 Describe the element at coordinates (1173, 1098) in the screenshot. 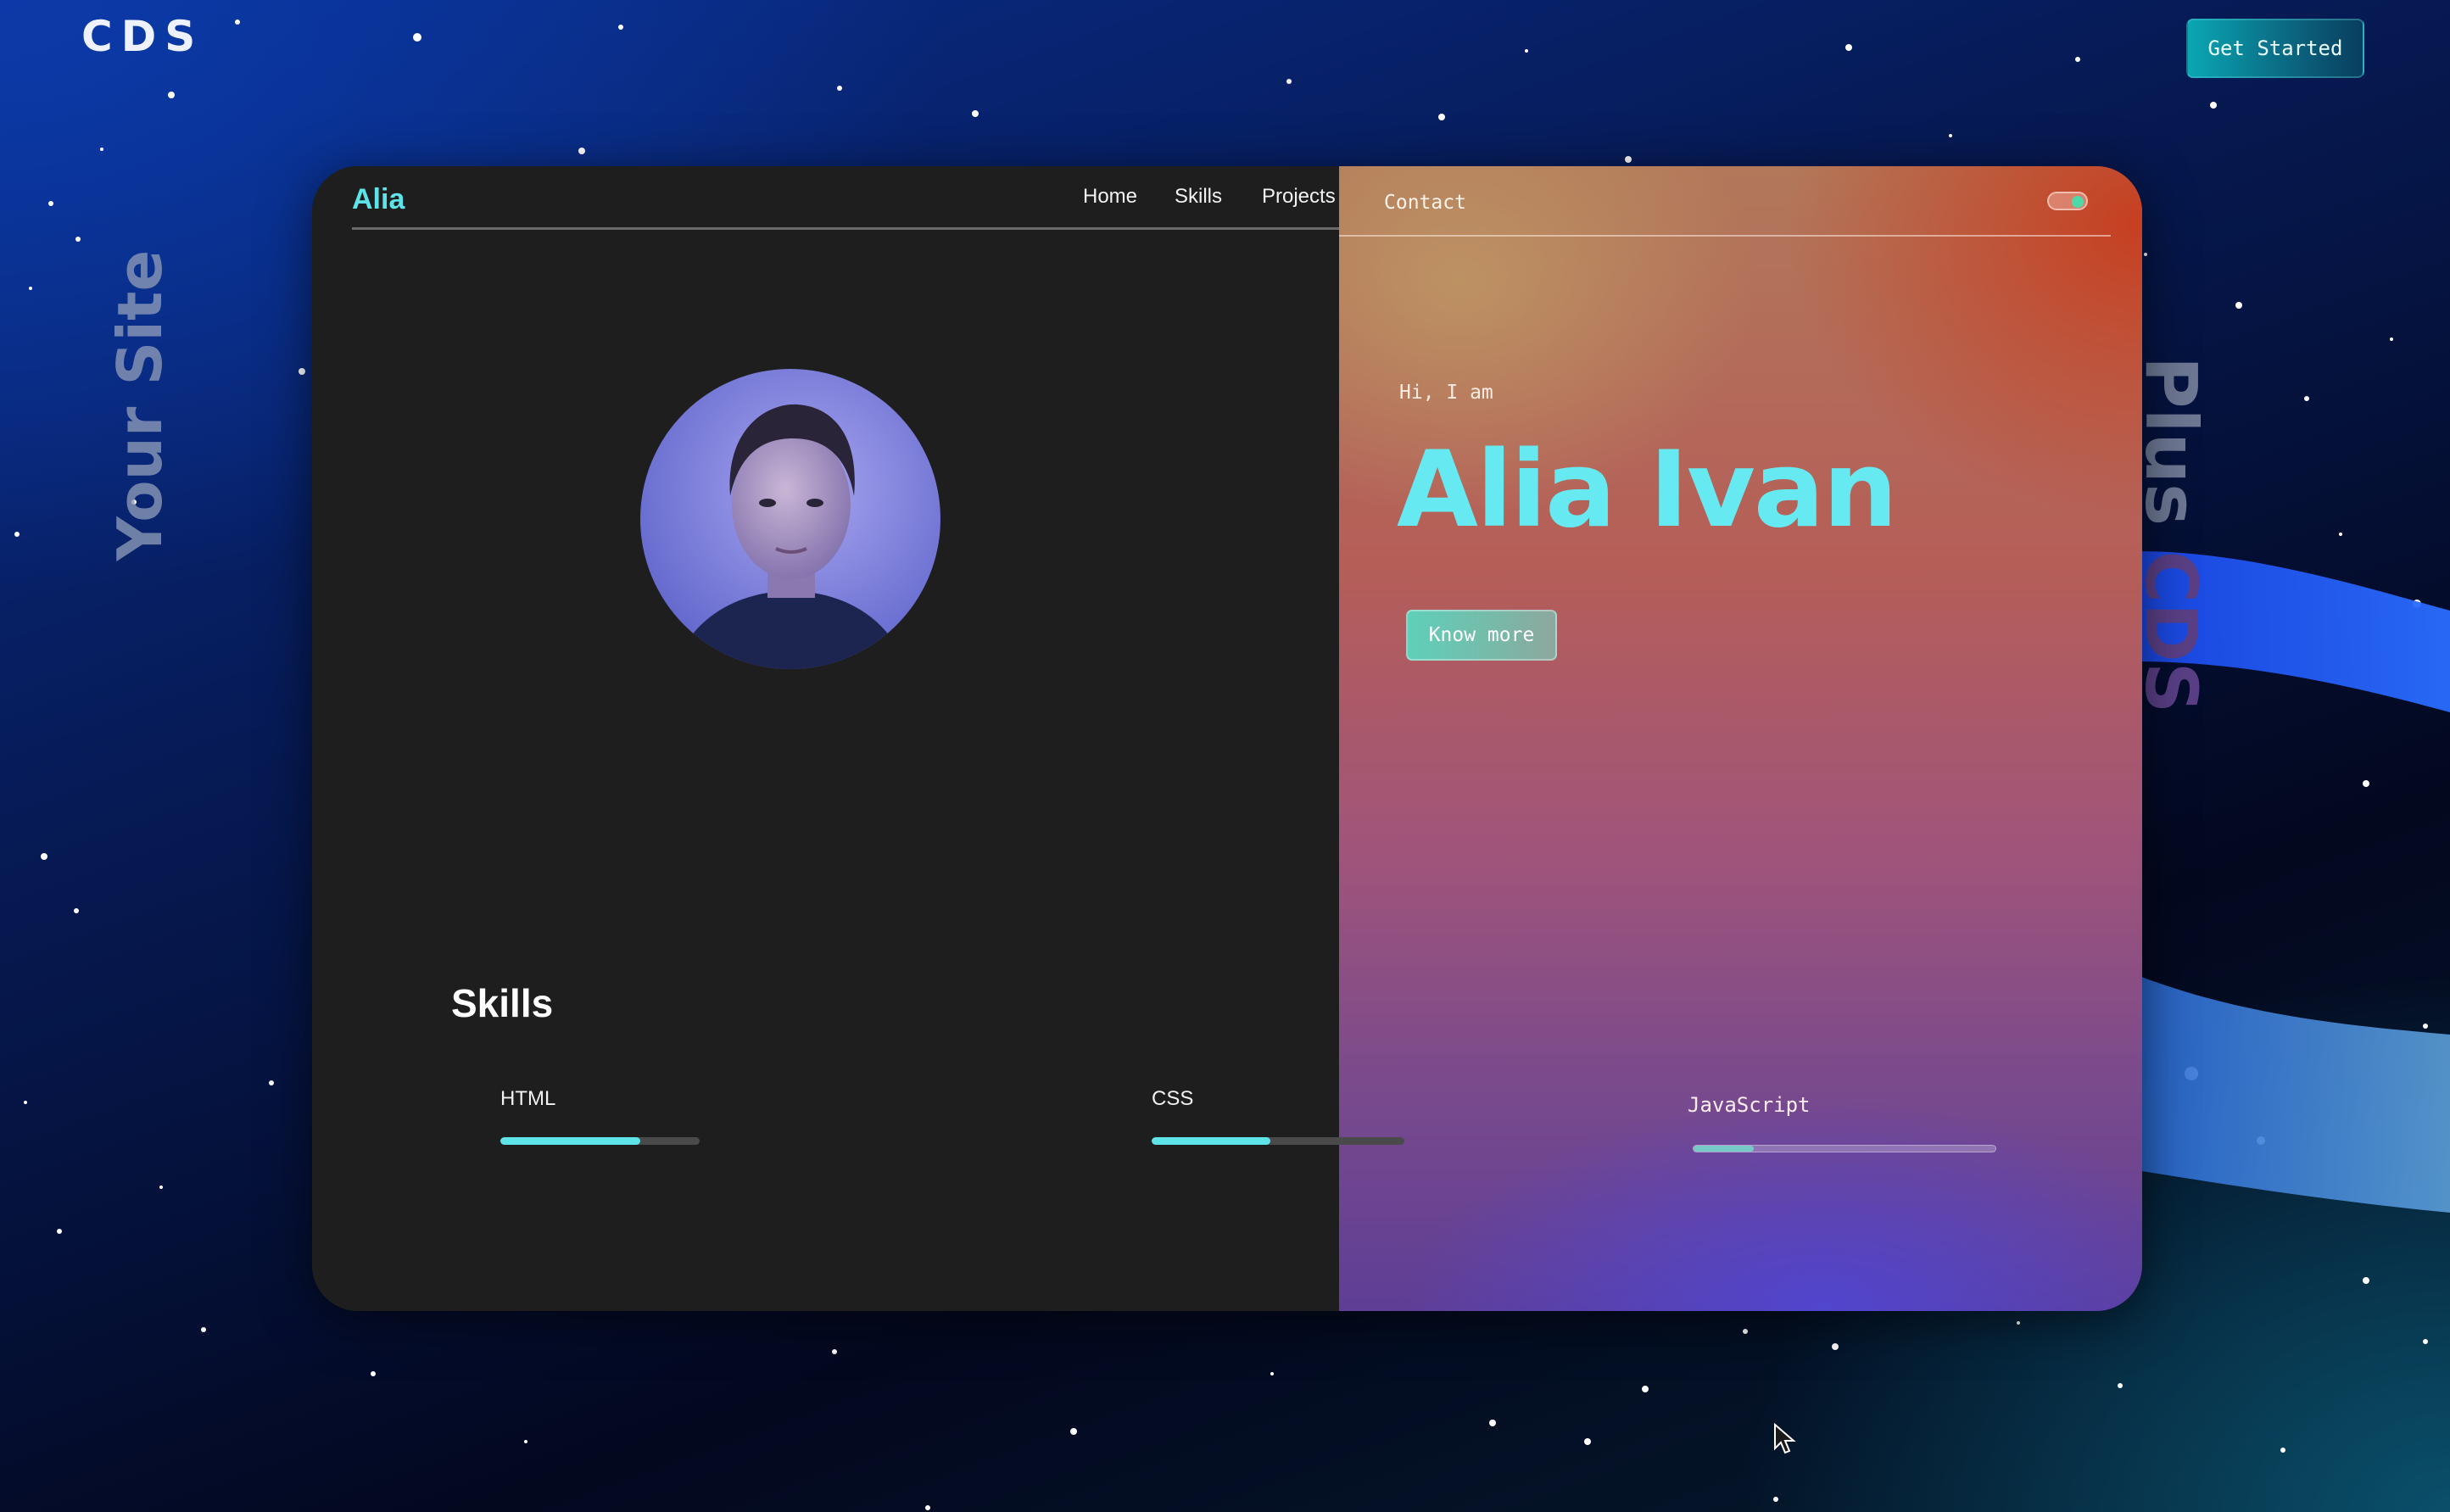

I see `skill-label-css: CSS` at that location.